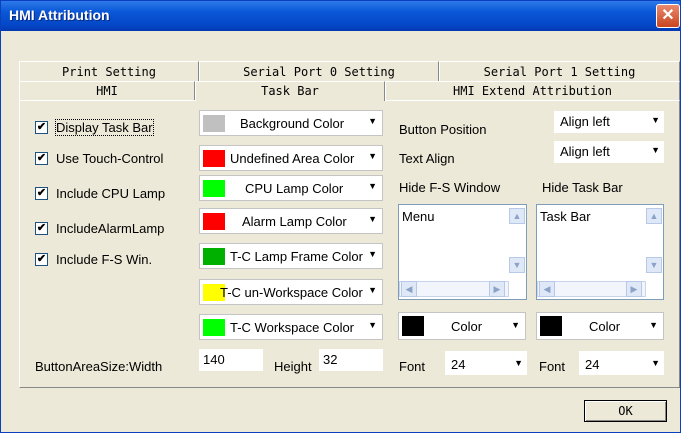 The width and height of the screenshot is (681, 433). What do you see at coordinates (582, 187) in the screenshot?
I see `hide-task-bar-label: Hide Task Bar` at bounding box center [582, 187].